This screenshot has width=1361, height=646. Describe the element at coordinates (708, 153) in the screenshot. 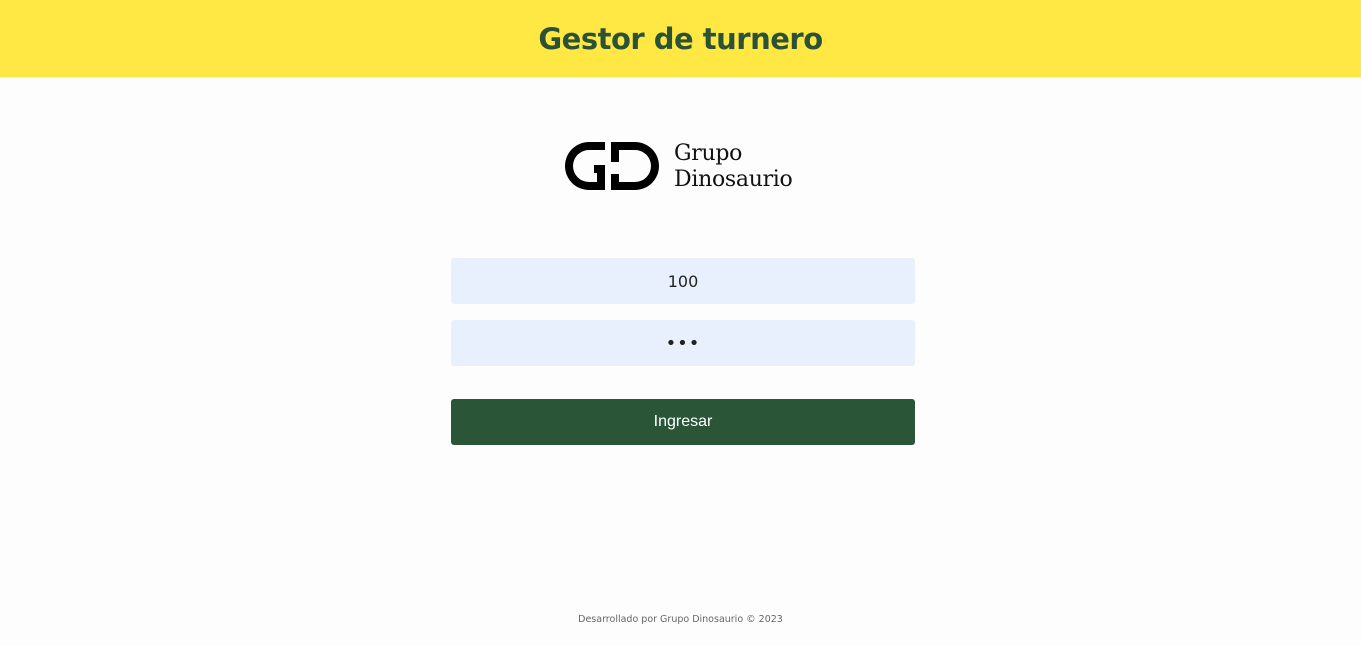

I see `logo-line-1: Grupo` at that location.